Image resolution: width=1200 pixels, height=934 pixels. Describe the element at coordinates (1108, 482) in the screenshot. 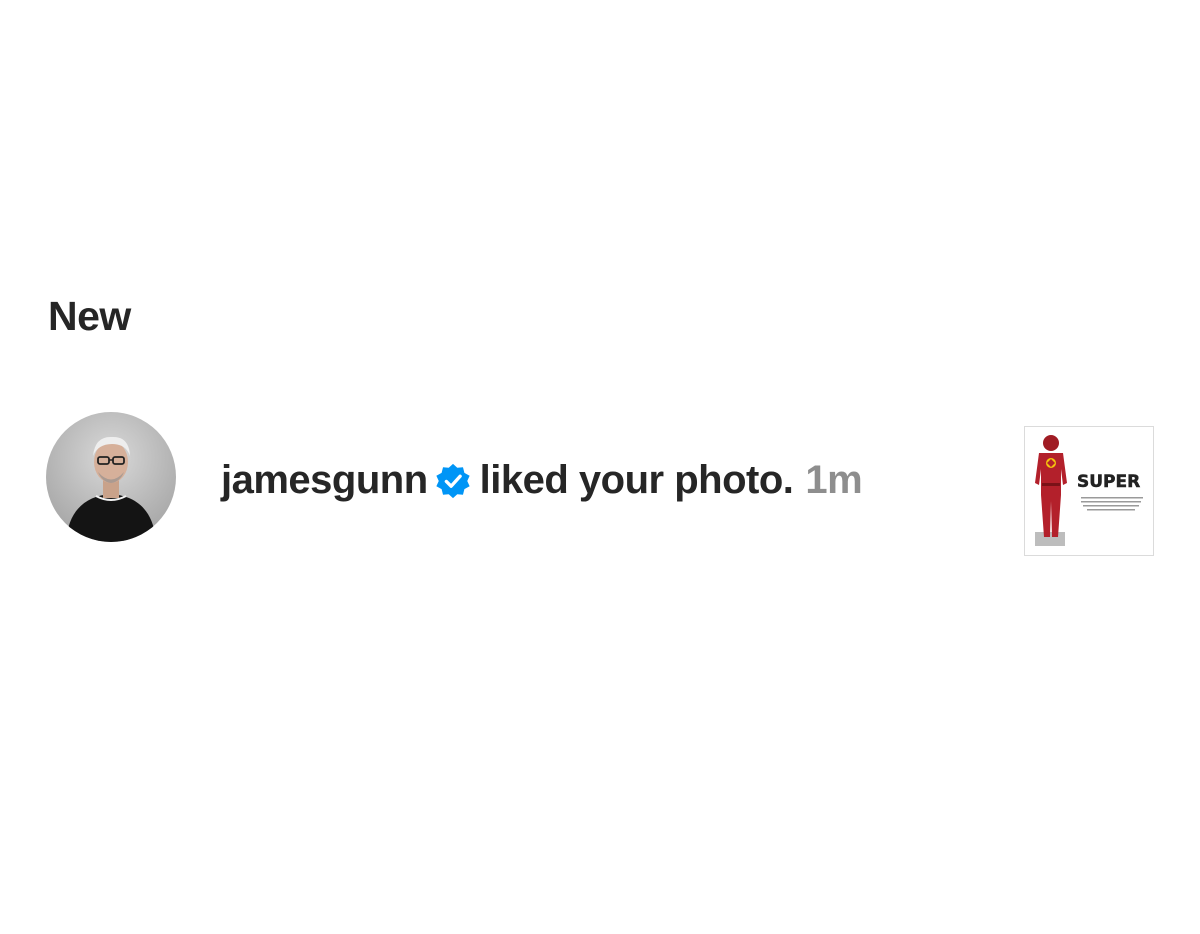

I see `thumbnail-logo: SUPER` at that location.